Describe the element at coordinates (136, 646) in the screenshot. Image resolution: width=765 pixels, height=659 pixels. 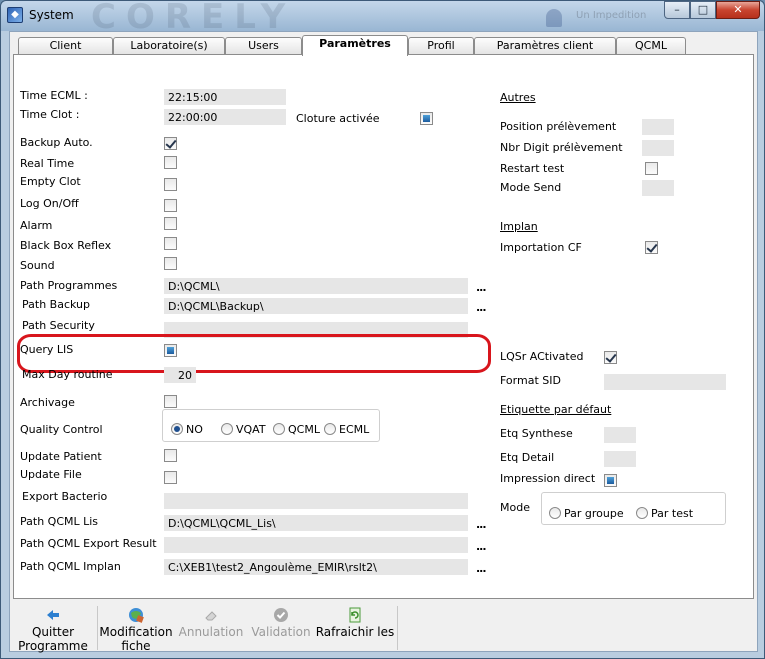
I see `modification-line2: fiche` at that location.